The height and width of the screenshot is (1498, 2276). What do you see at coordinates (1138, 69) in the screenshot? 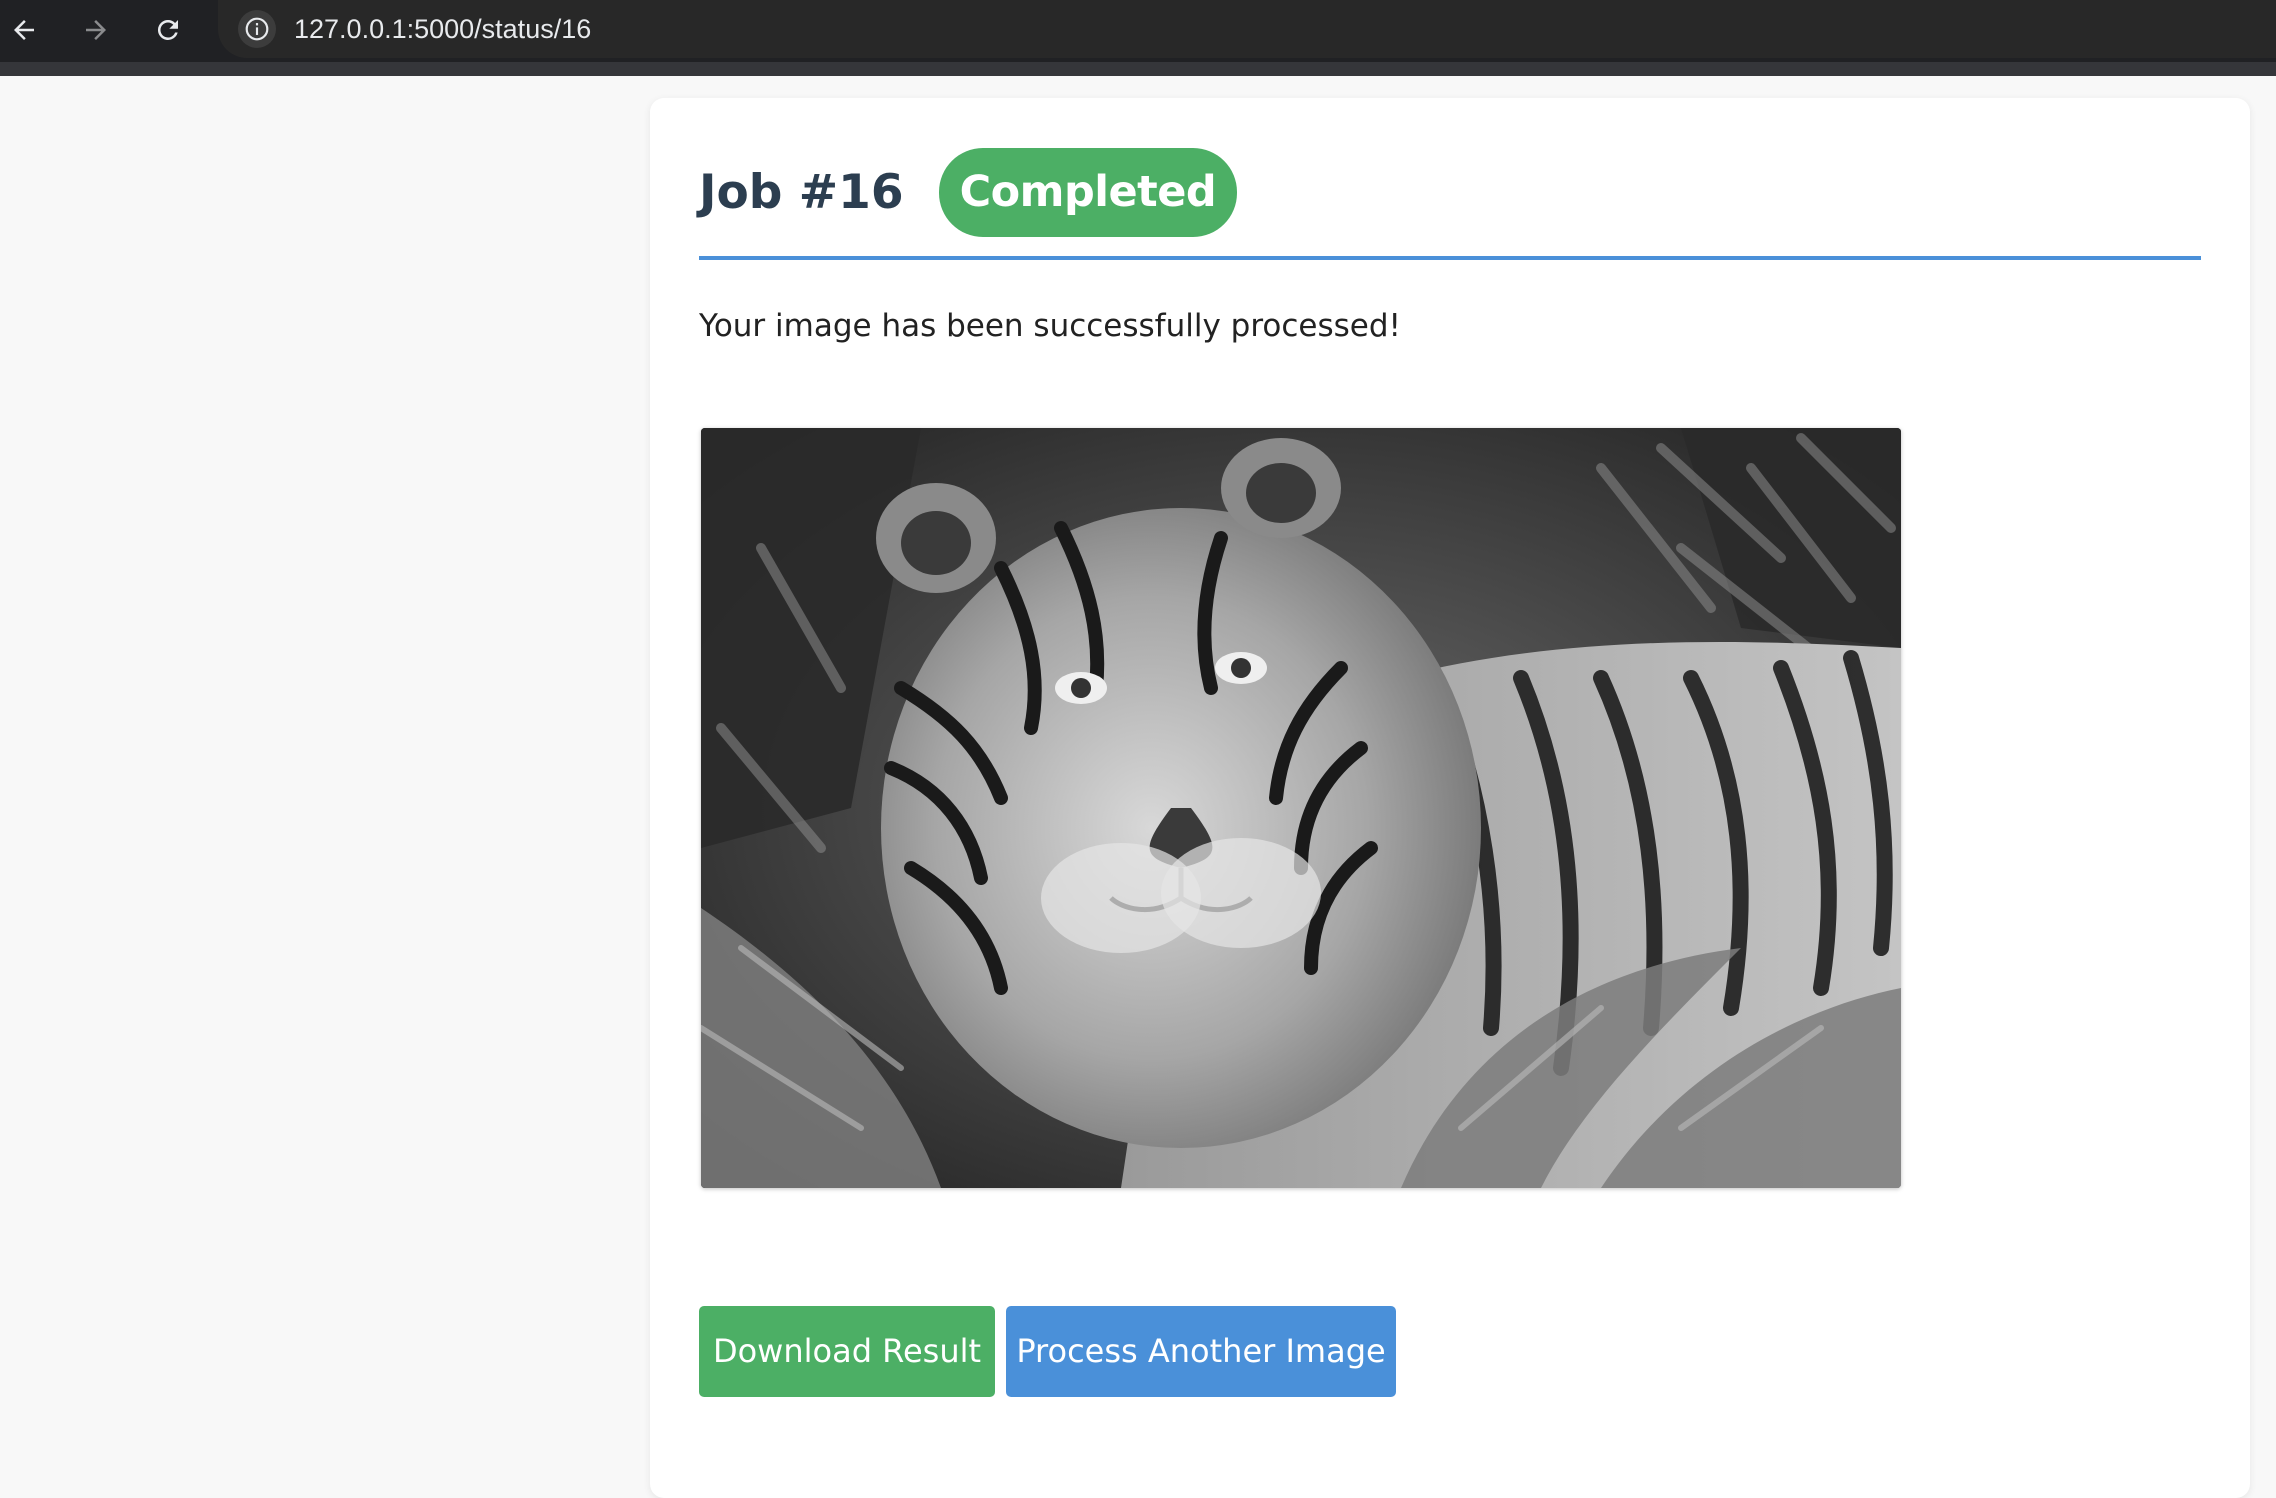
I see `toolbar-divider` at bounding box center [1138, 69].